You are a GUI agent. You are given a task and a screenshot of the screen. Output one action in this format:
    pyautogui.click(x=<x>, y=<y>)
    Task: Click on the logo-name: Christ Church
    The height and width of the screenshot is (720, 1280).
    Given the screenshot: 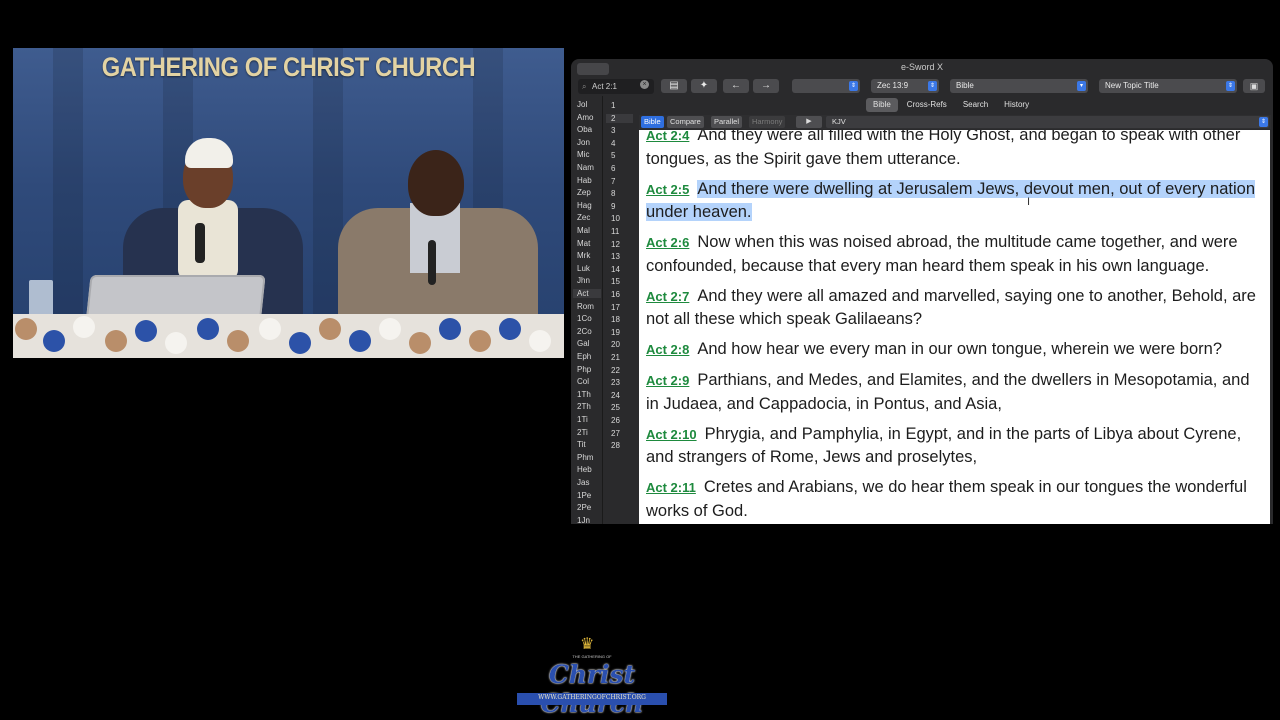 What is the action you would take?
    pyautogui.click(x=592, y=689)
    